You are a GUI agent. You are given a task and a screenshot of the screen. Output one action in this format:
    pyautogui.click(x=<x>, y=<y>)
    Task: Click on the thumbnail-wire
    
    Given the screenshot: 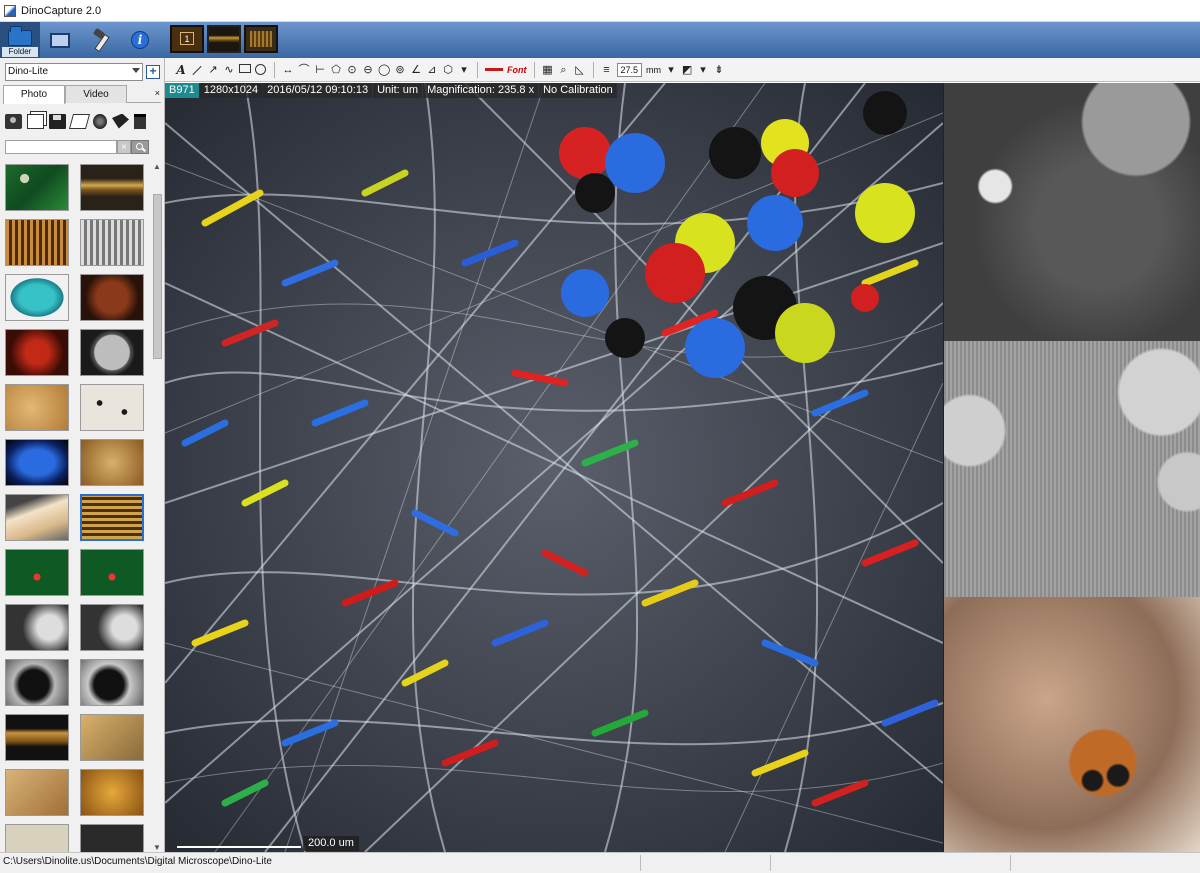 What is the action you would take?
    pyautogui.click(x=112, y=187)
    